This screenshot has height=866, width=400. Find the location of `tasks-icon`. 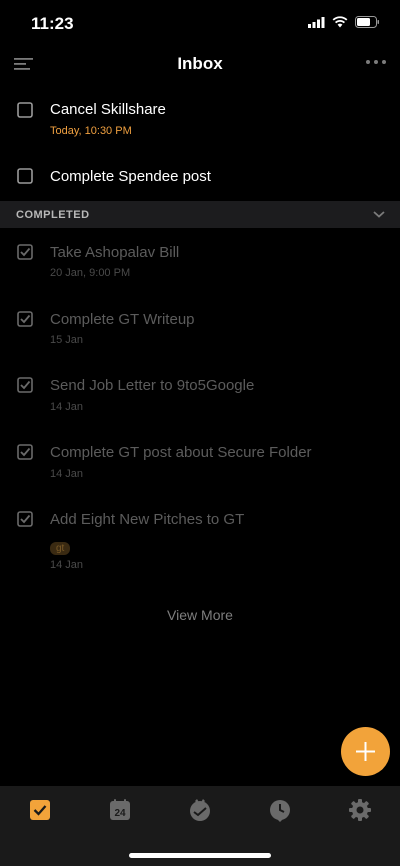

tasks-icon is located at coordinates (40, 810).